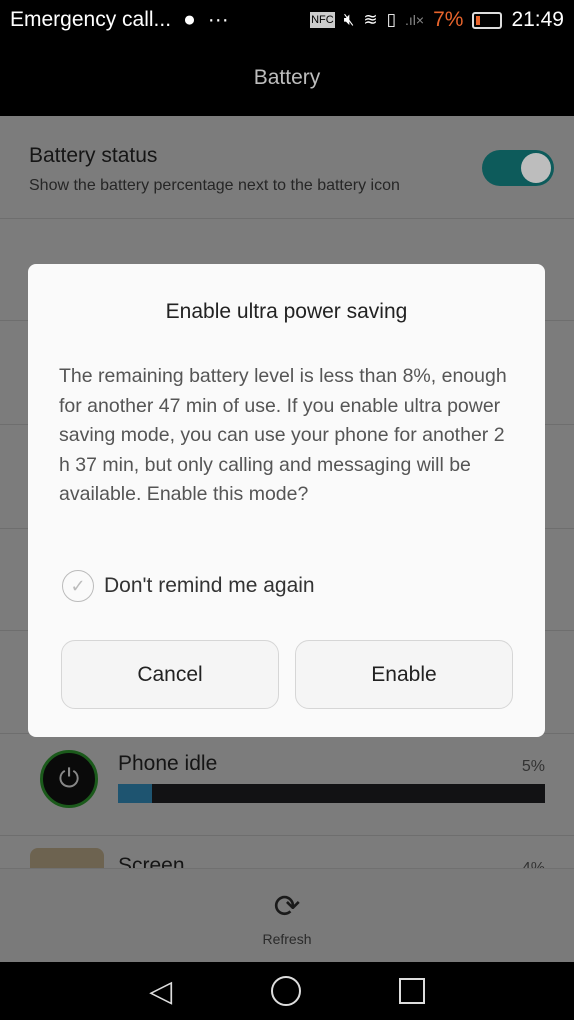  What do you see at coordinates (322, 20) in the screenshot?
I see `nfc-icon: NFC` at bounding box center [322, 20].